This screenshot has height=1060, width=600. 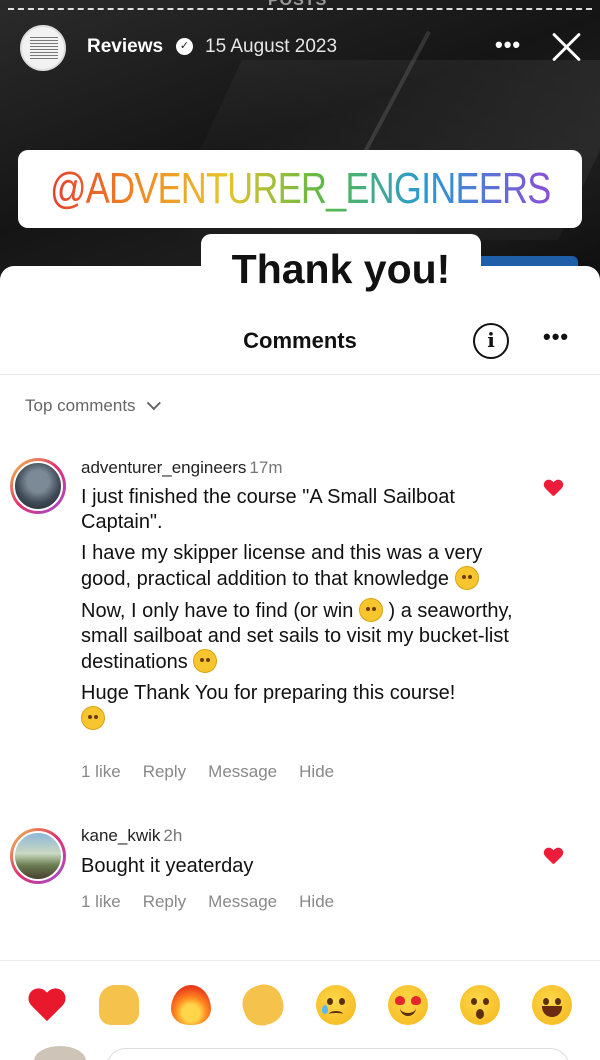 What do you see at coordinates (191, 1005) in the screenshot?
I see `fire-icon` at bounding box center [191, 1005].